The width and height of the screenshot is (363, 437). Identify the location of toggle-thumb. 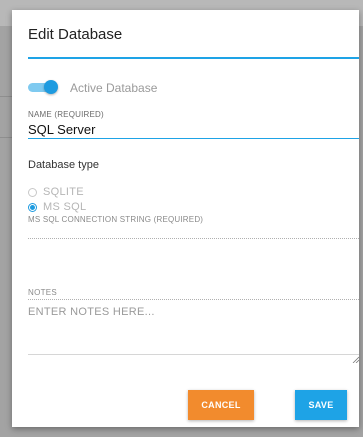
(51, 87).